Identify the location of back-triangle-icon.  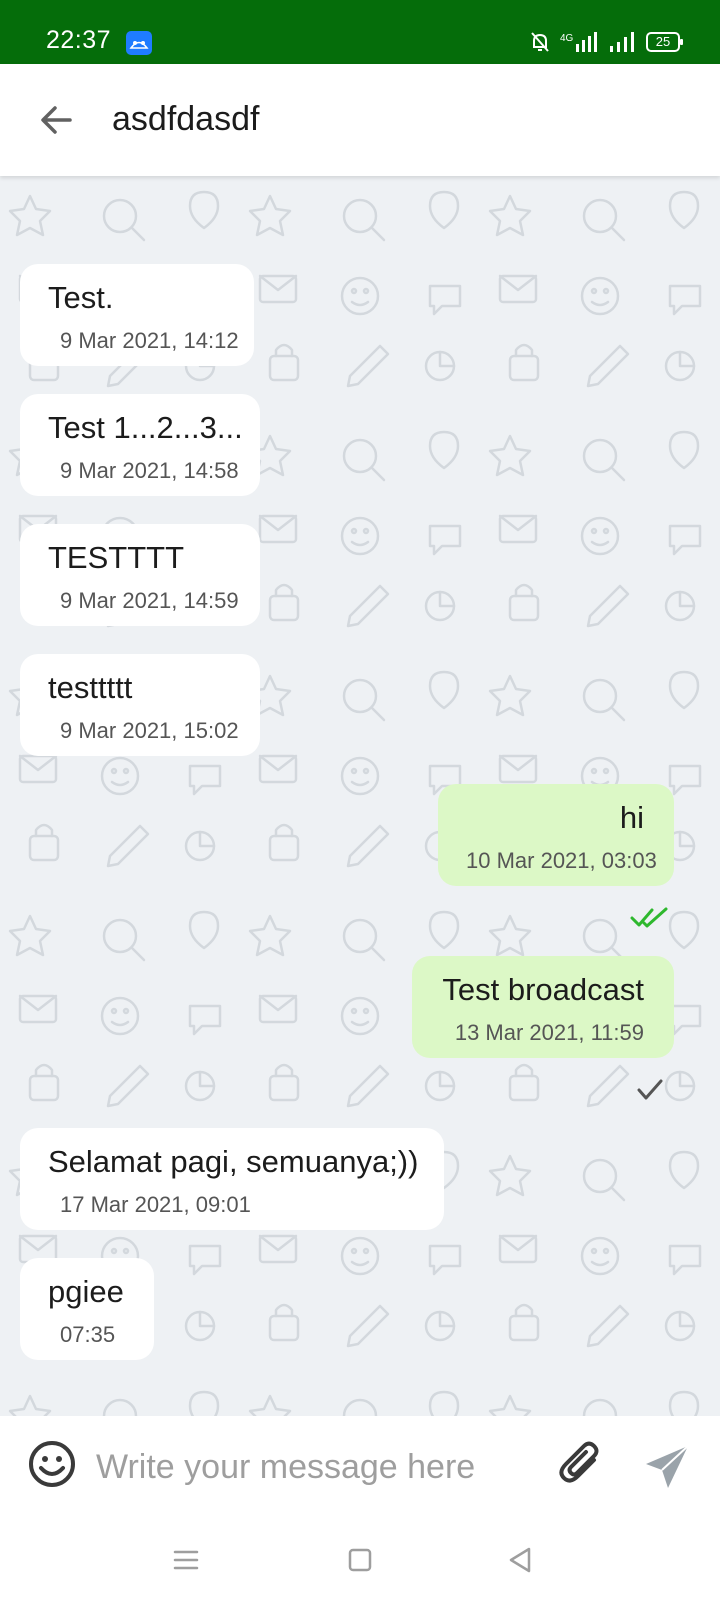
(520, 1560).